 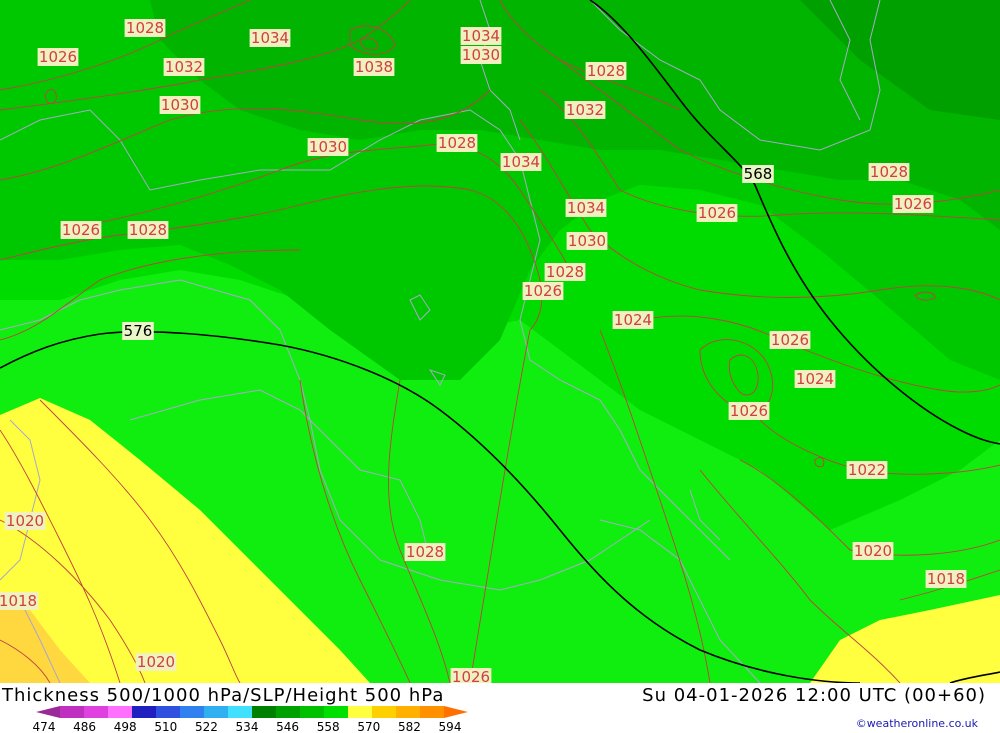 I want to click on thickness-label: 568, so click(x=758, y=174).